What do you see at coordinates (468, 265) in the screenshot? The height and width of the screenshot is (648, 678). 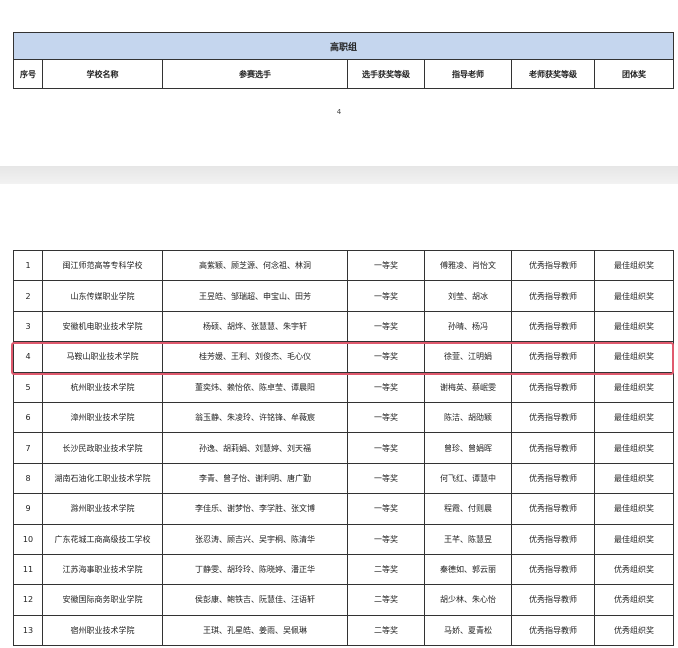 I see `instructors: 傅雅凌、肖怡文` at bounding box center [468, 265].